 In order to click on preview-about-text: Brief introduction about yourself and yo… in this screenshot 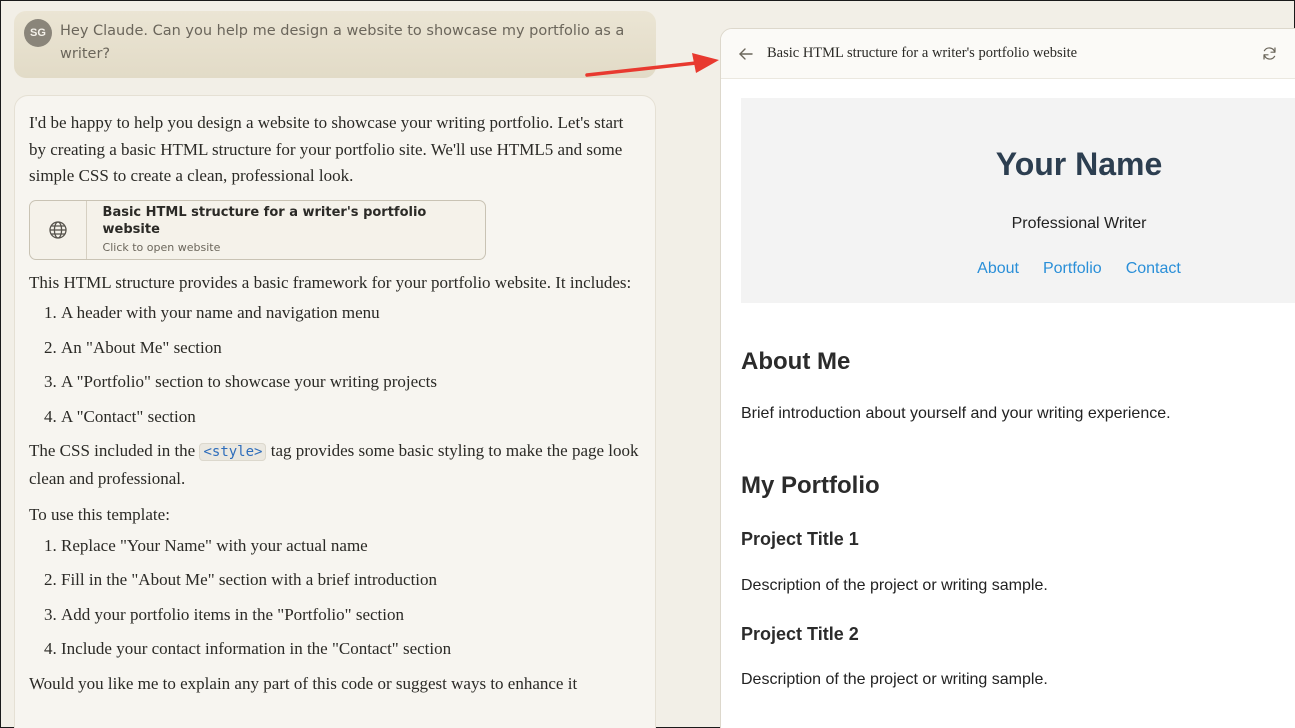, I will do `click(956, 413)`.